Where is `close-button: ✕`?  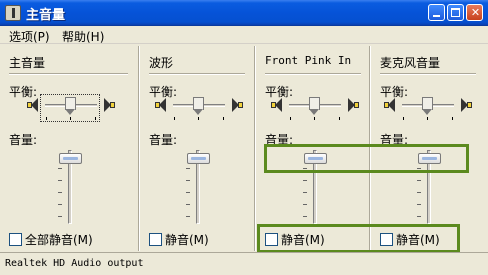 close-button: ✕ is located at coordinates (474, 12).